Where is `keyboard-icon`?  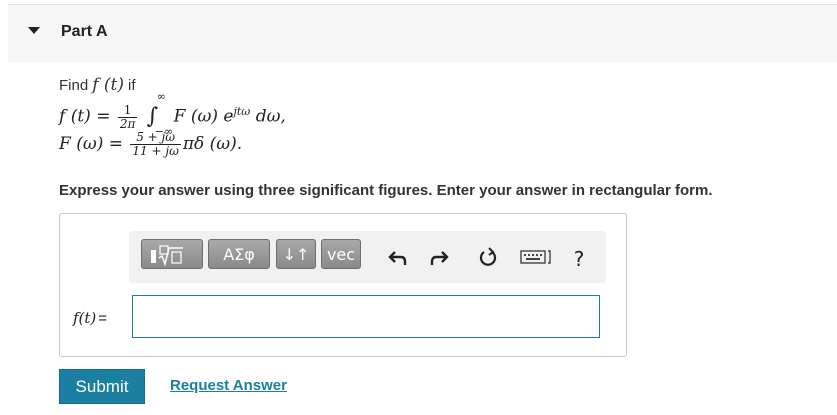
keyboard-icon is located at coordinates (537, 259).